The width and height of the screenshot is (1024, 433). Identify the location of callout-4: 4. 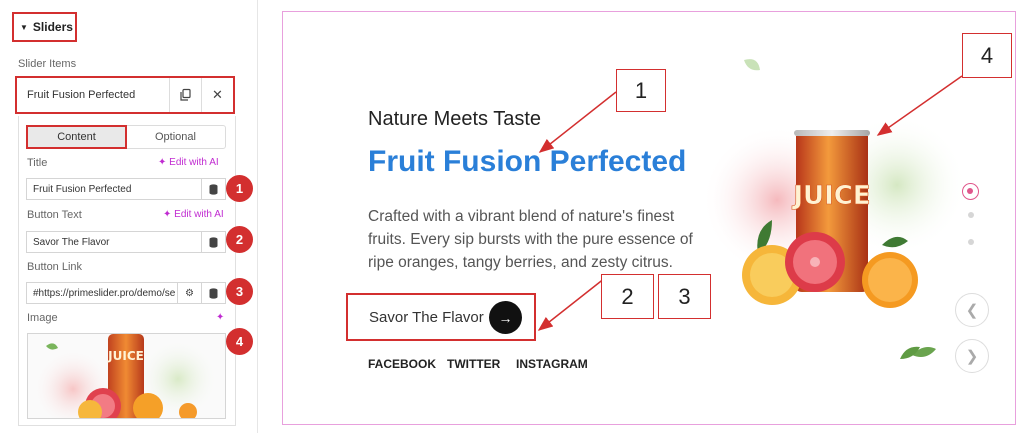
(987, 55).